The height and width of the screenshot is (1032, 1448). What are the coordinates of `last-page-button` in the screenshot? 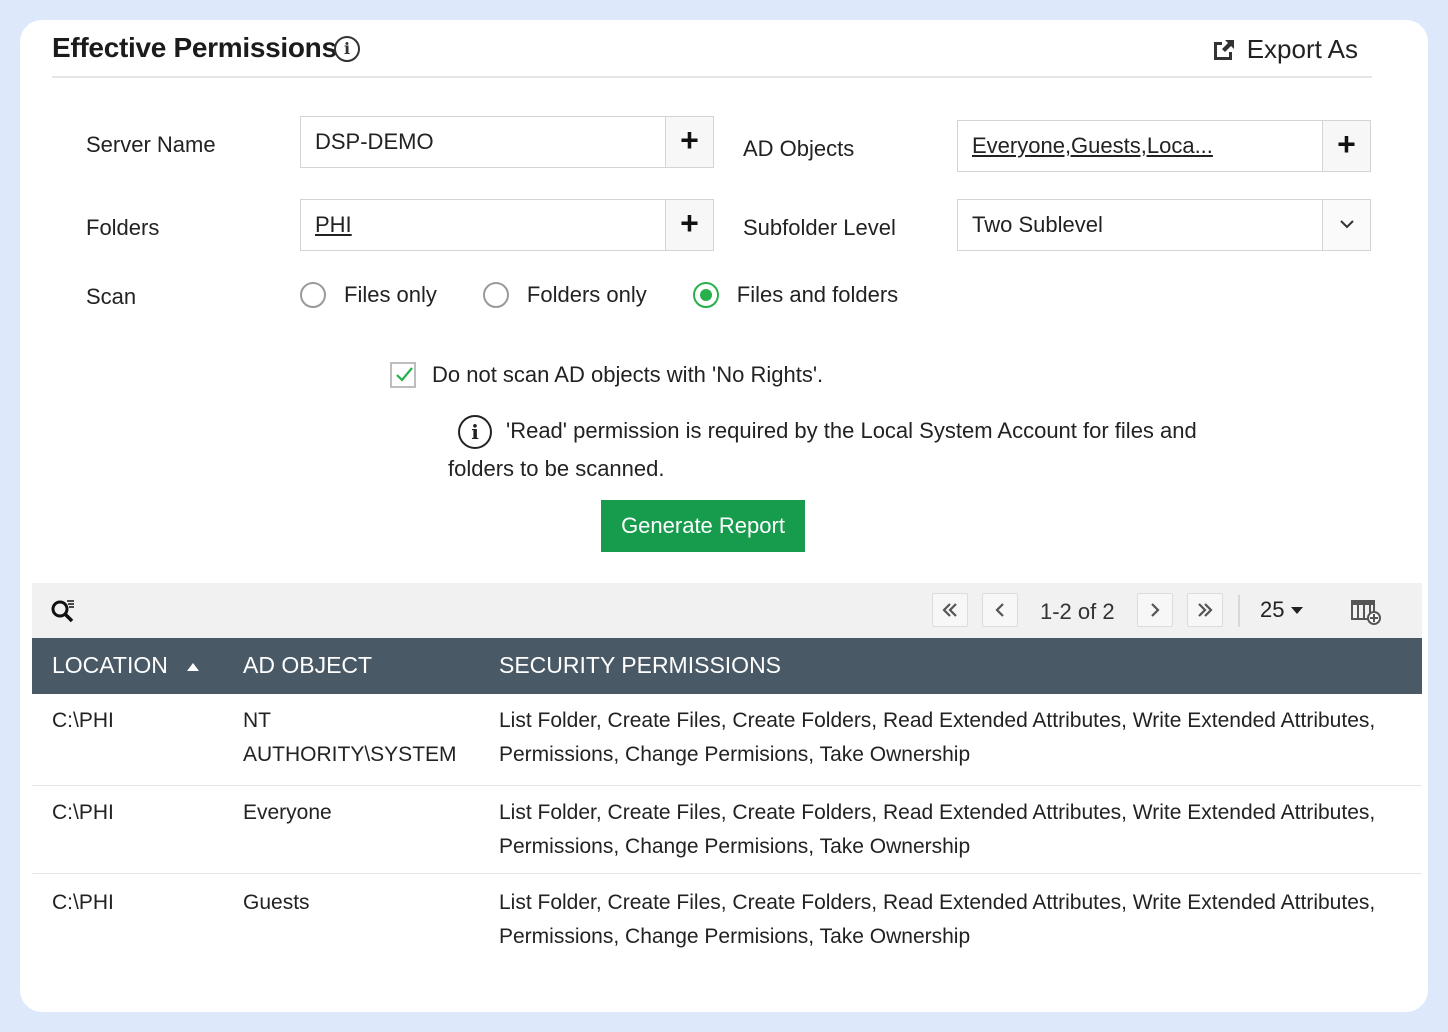 It's located at (1205, 610).